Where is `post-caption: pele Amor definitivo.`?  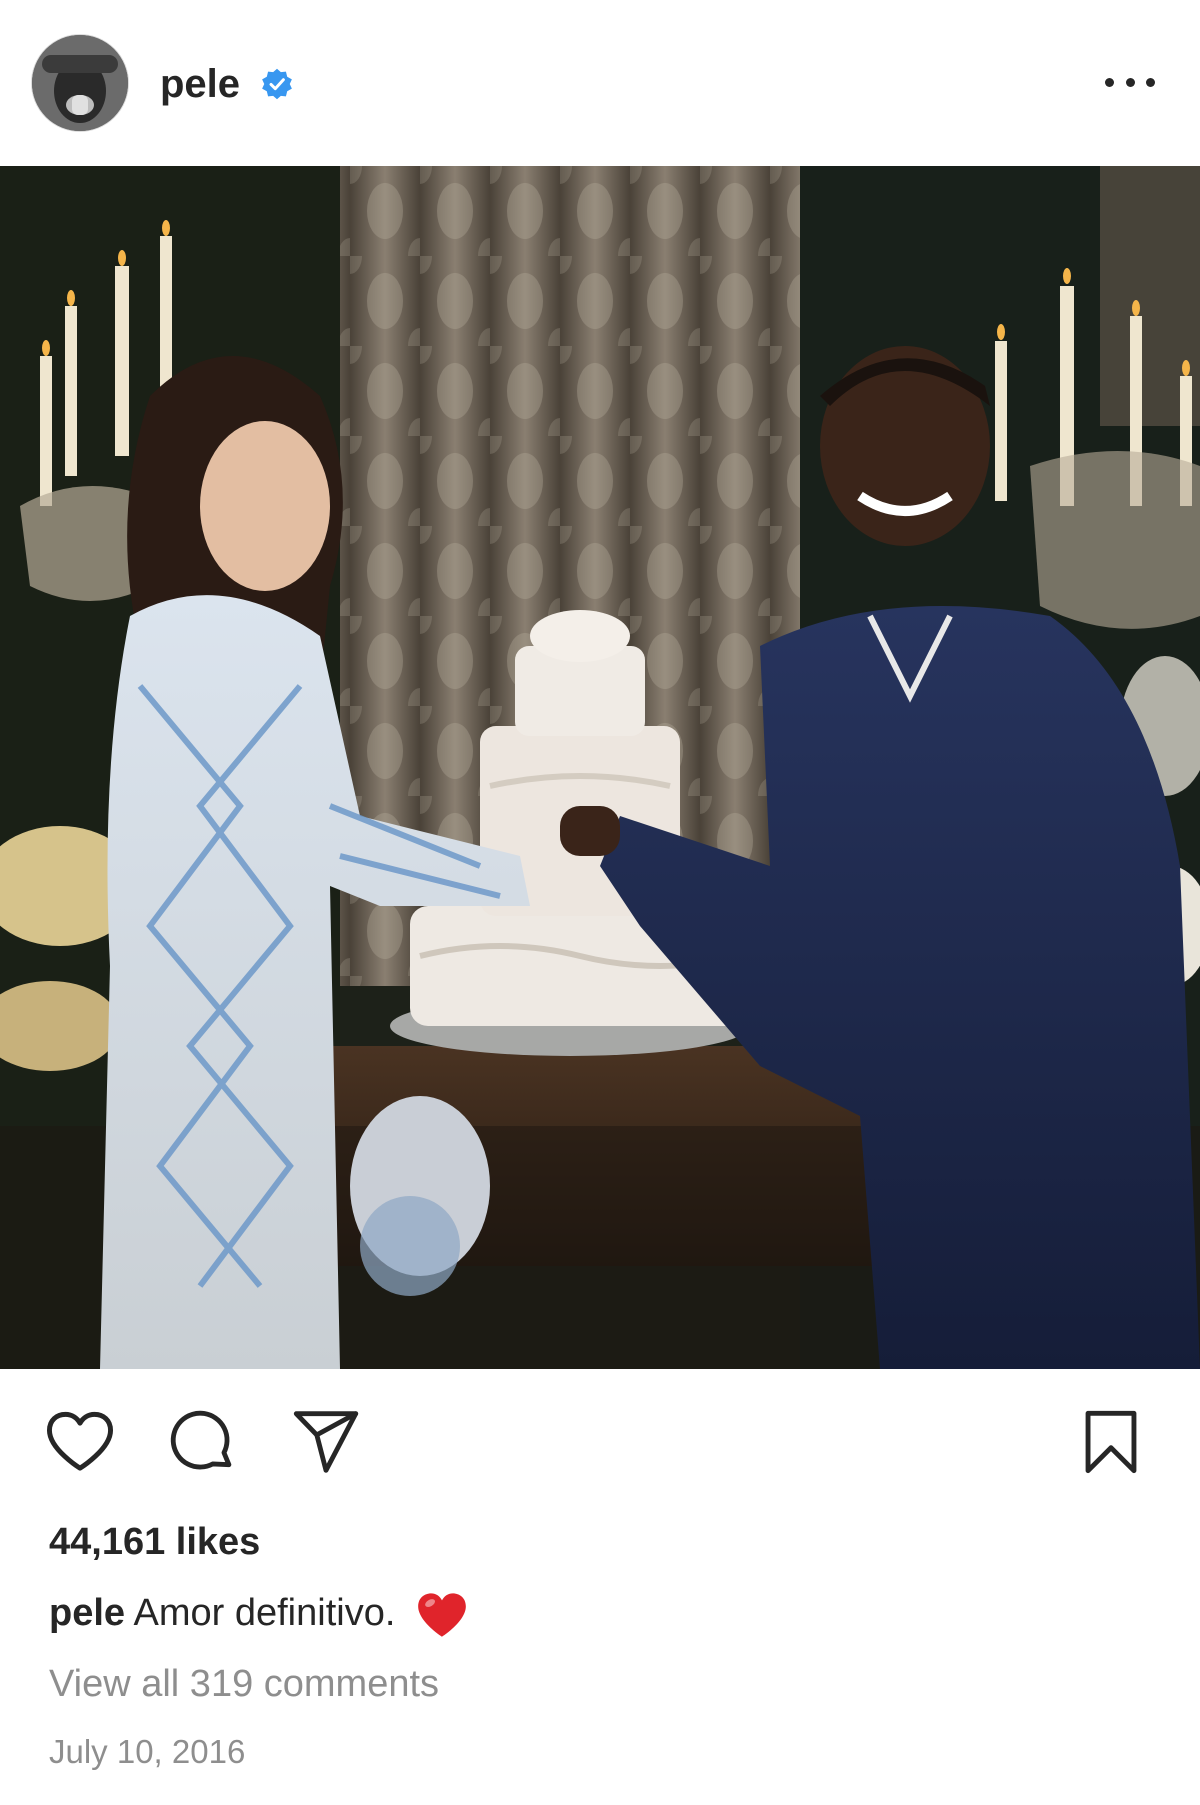
post-caption: pele Amor definitivo. is located at coordinates (258, 1615).